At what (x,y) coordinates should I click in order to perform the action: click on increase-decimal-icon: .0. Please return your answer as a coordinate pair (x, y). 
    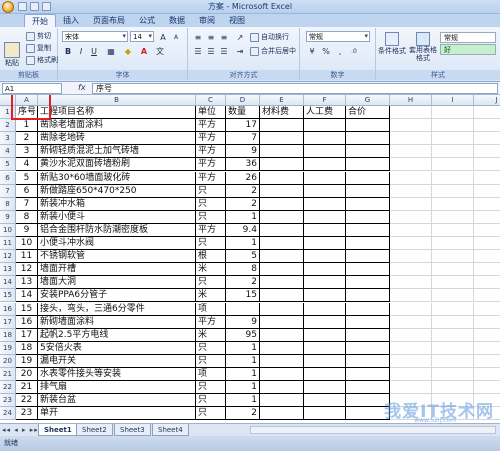
    Looking at the image, I should click on (354, 50).